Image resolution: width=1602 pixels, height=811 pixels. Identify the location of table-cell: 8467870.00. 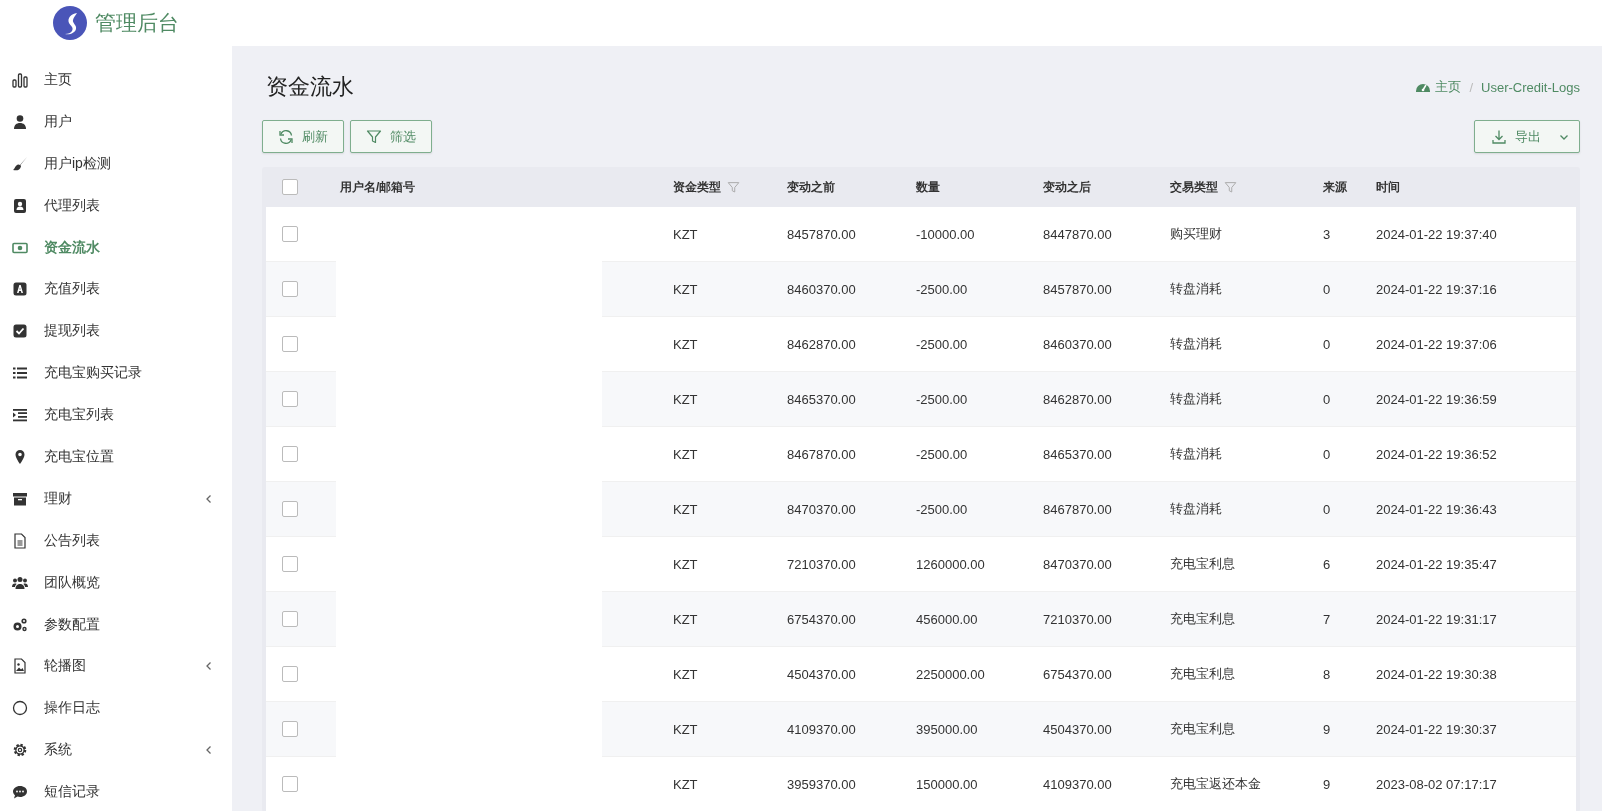
(1077, 509).